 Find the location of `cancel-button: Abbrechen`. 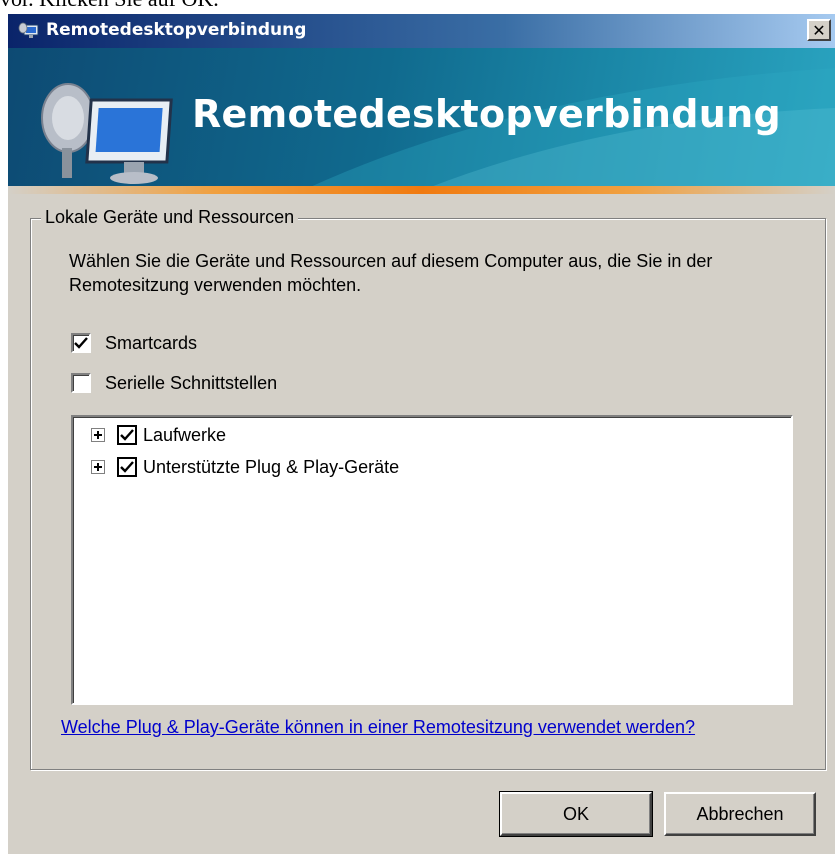

cancel-button: Abbrechen is located at coordinates (740, 814).